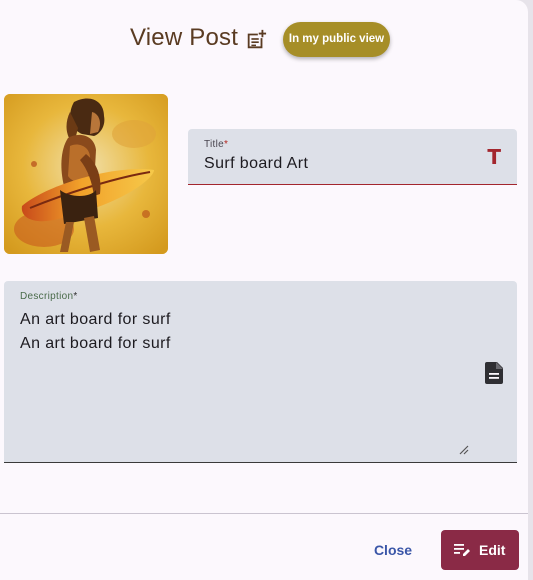  I want to click on description-field-label: Description*, so click(49, 296).